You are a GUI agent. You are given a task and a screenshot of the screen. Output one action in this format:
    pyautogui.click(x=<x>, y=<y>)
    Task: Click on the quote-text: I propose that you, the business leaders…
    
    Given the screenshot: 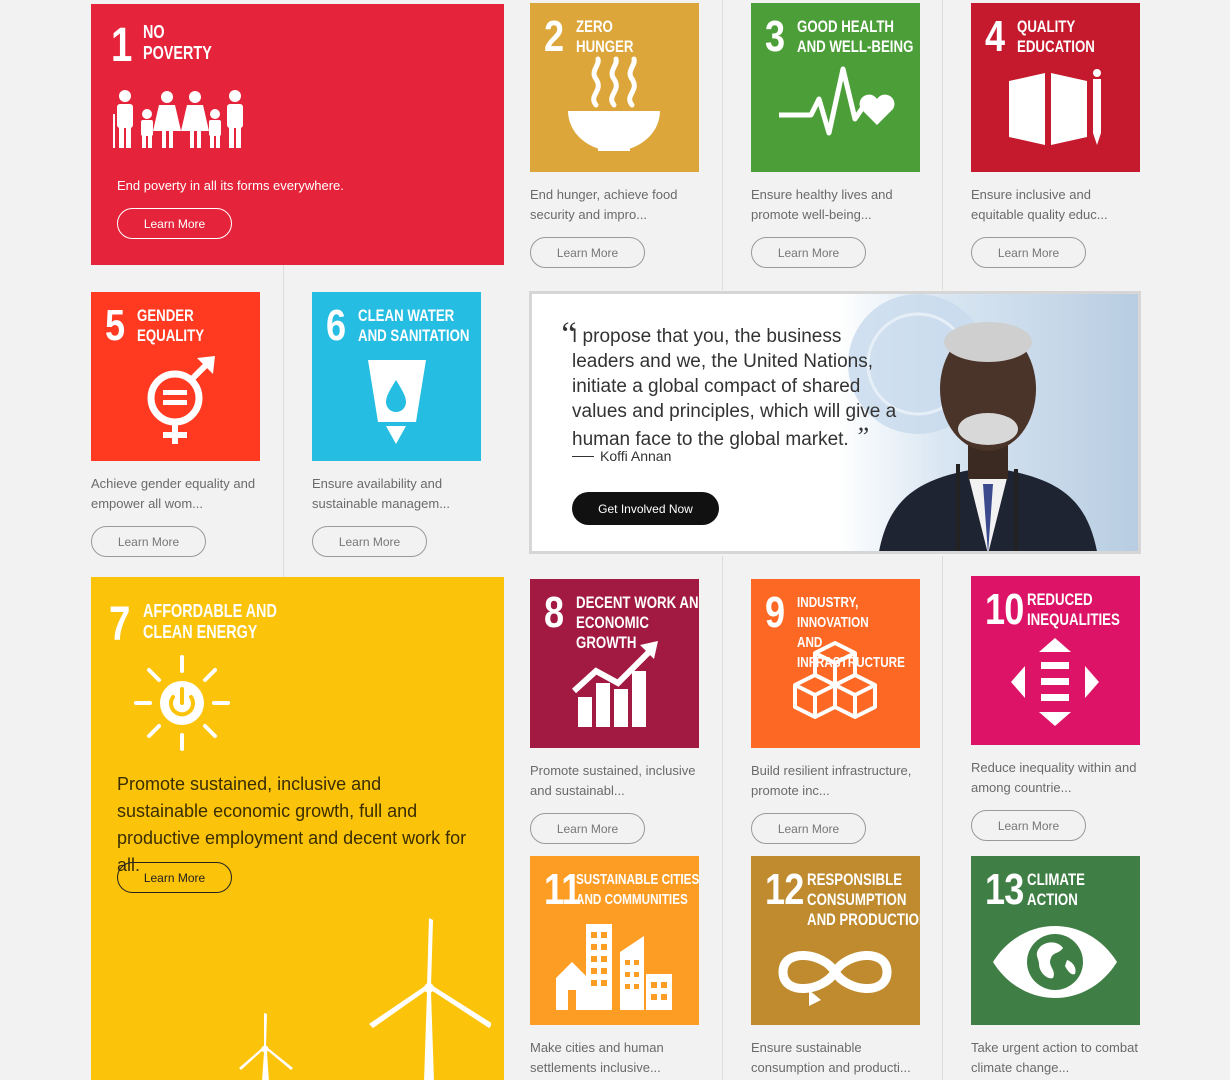 What is the action you would take?
    pyautogui.click(x=734, y=388)
    